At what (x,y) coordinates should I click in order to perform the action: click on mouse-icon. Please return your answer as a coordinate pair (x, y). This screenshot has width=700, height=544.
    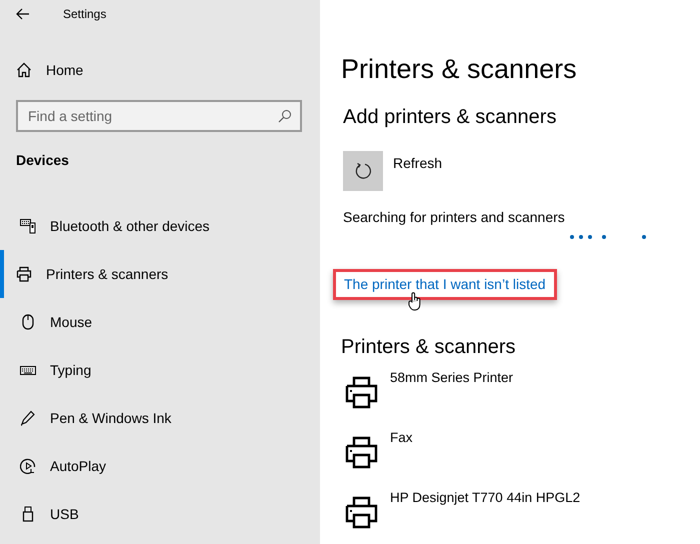
    Looking at the image, I should click on (28, 322).